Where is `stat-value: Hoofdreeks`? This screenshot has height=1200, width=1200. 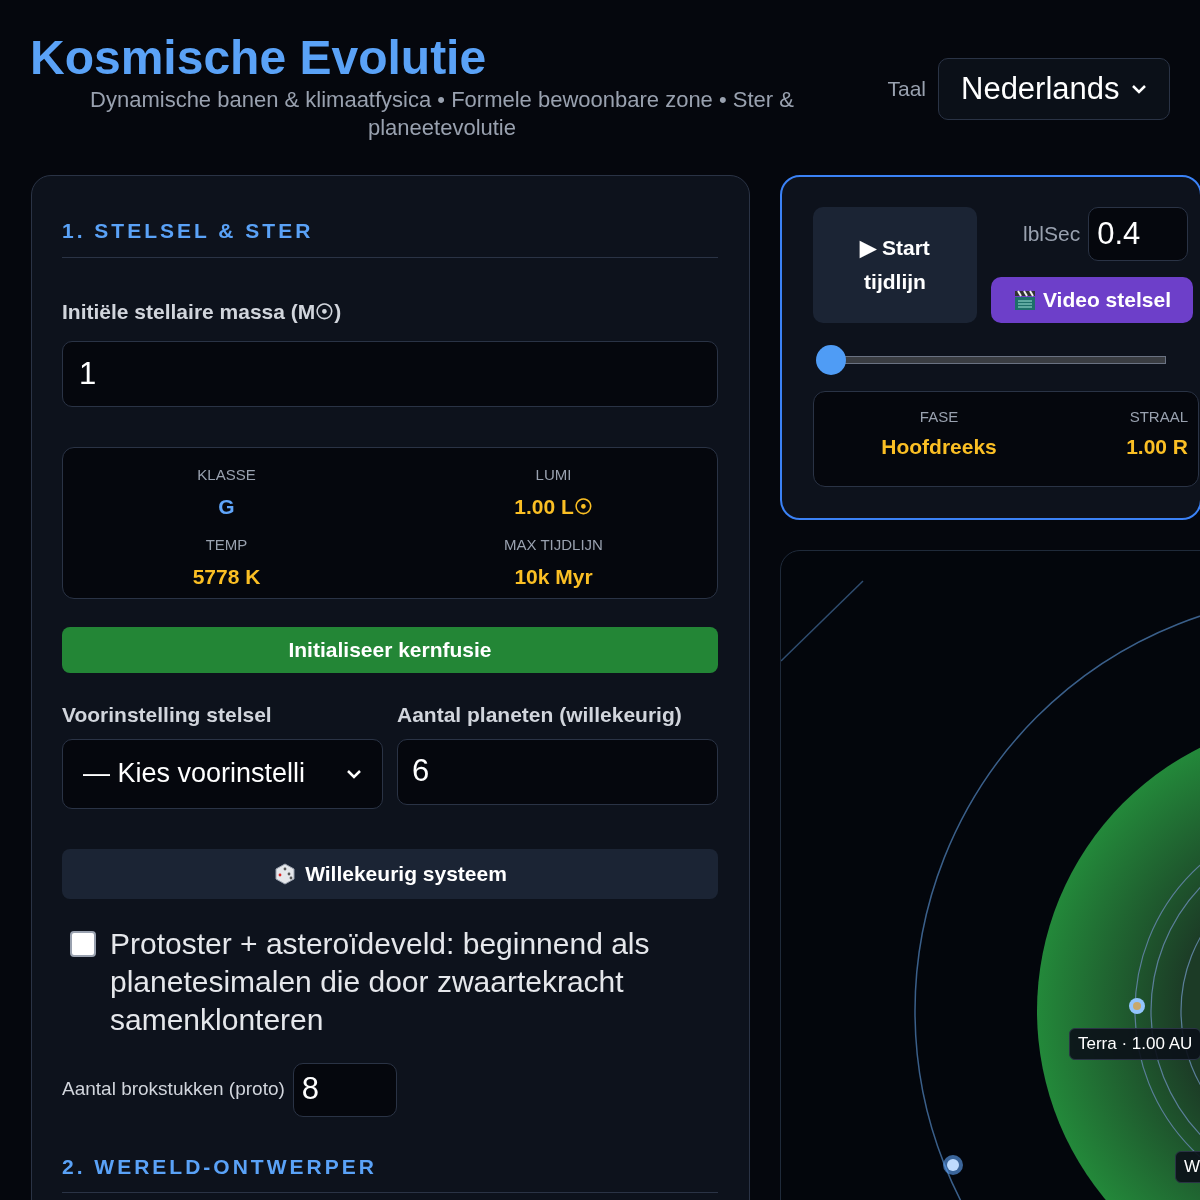
stat-value: Hoofdreeks is located at coordinates (939, 446).